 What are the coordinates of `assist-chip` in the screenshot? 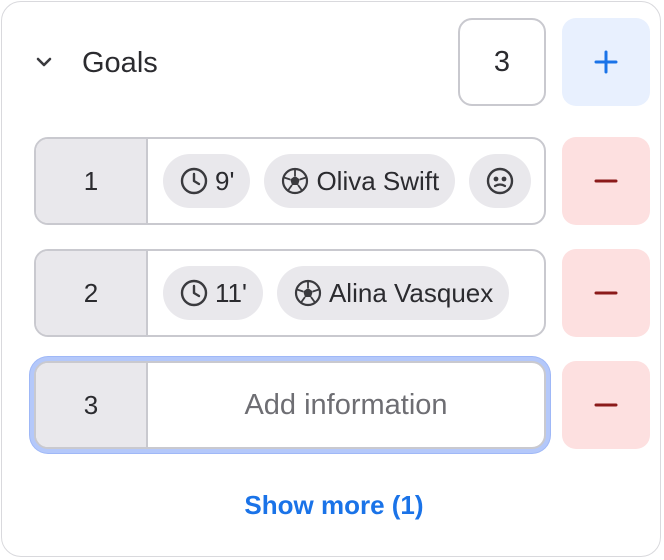 It's located at (500, 181).